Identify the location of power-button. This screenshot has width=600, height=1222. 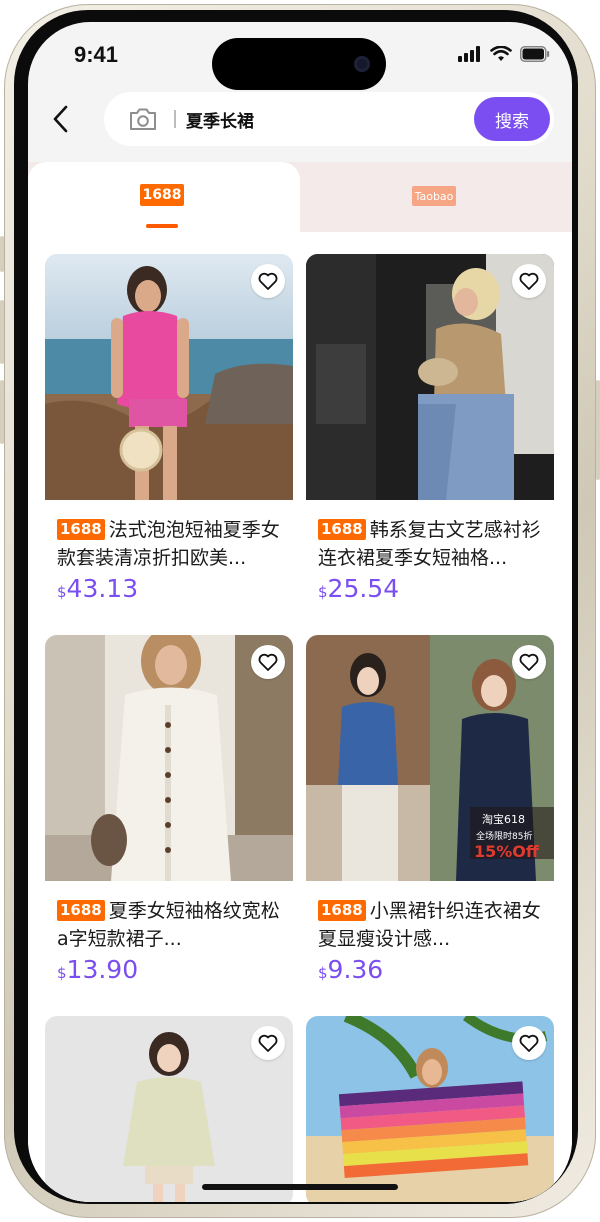
(598, 430).